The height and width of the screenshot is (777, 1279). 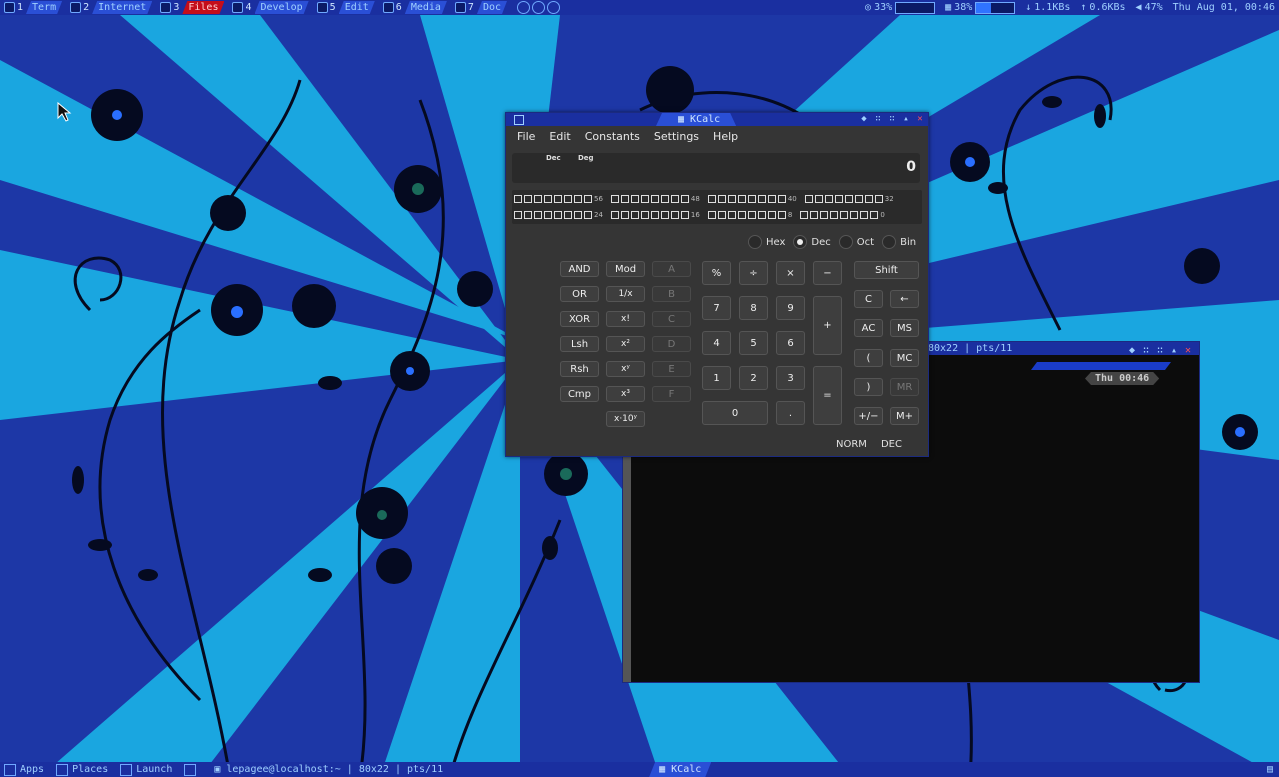 I want to click on radio-bin: Bin, so click(x=899, y=242).